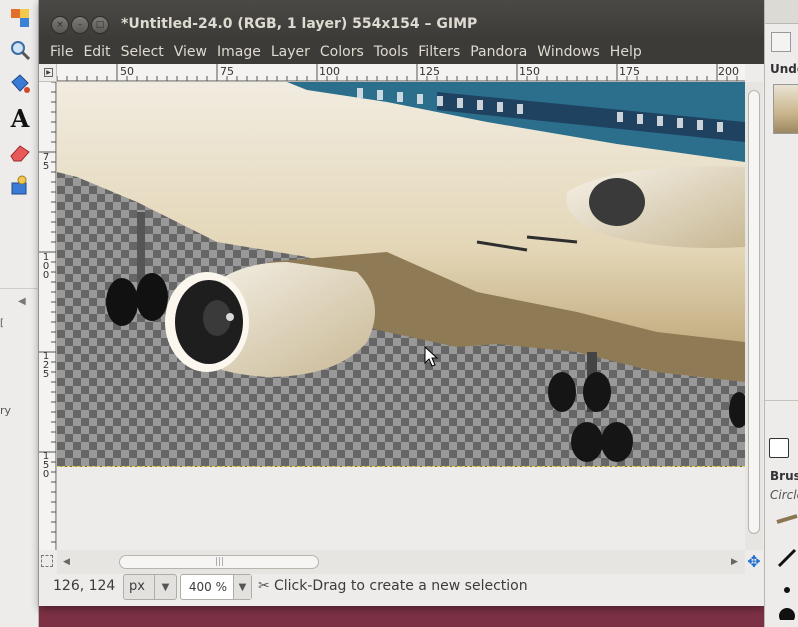 The image size is (798, 627). Describe the element at coordinates (48, 316) in the screenshot. I see `vertical-ruler: 75 100 125 150` at that location.